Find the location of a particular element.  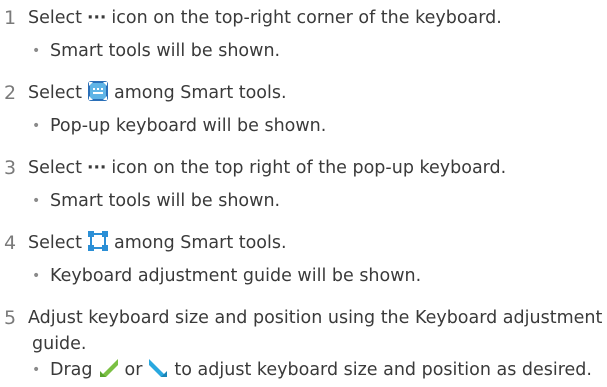

step-2-bullet: • Pop-up keyboard will be shown. is located at coordinates (179, 126).